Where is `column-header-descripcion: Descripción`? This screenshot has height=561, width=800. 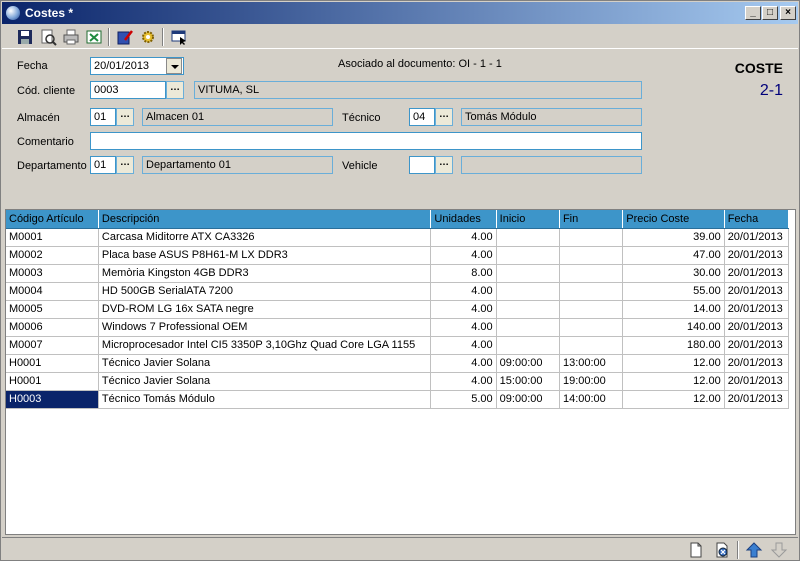
column-header-descripcion: Descripción is located at coordinates (265, 219).